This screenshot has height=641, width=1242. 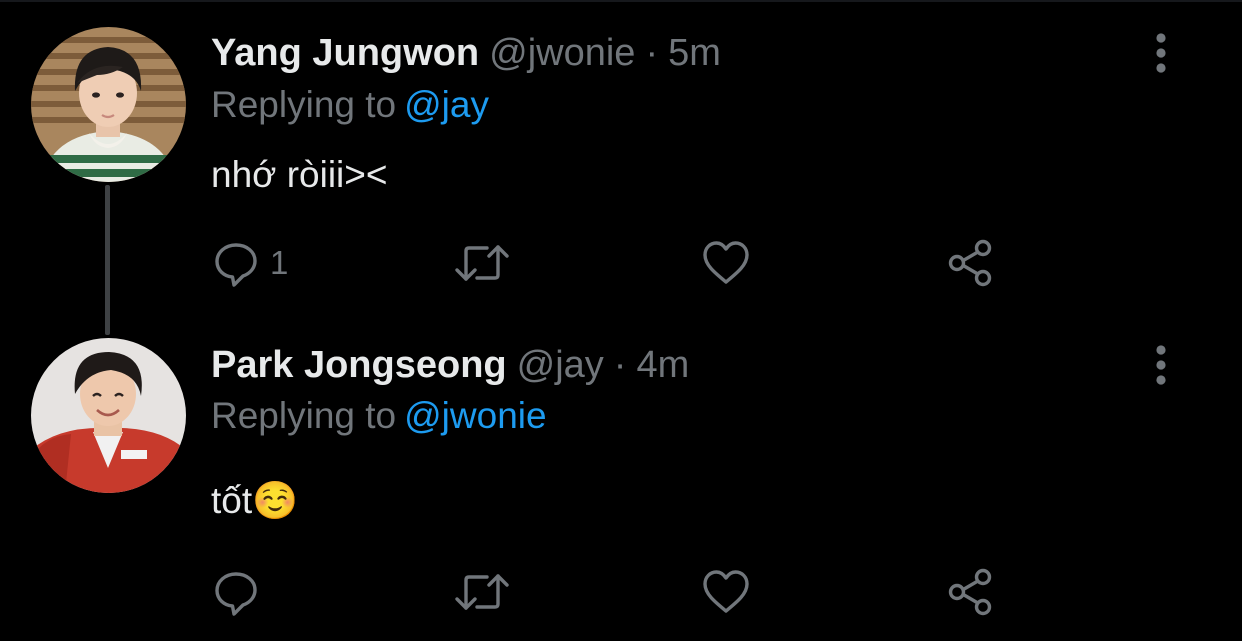 I want to click on replying-to-line: Replying to @jwonie, so click(x=379, y=416).